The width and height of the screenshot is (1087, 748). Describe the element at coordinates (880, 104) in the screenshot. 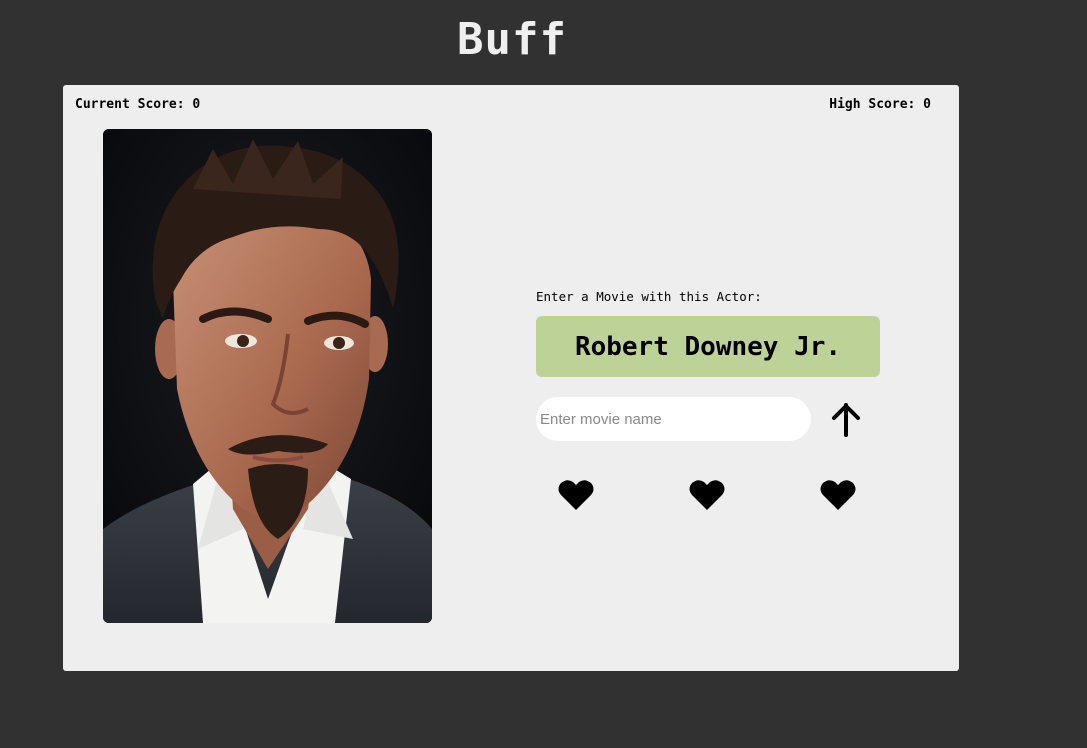

I see `high-score: High Score: 0` at that location.